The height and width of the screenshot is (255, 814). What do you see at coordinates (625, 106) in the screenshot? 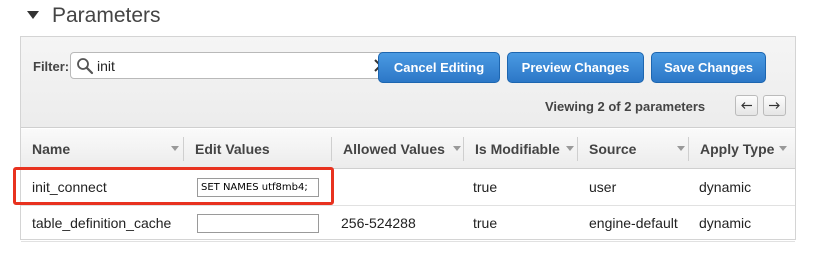
I see `viewing-count-text: Viewing 2 of 2 parameters` at bounding box center [625, 106].